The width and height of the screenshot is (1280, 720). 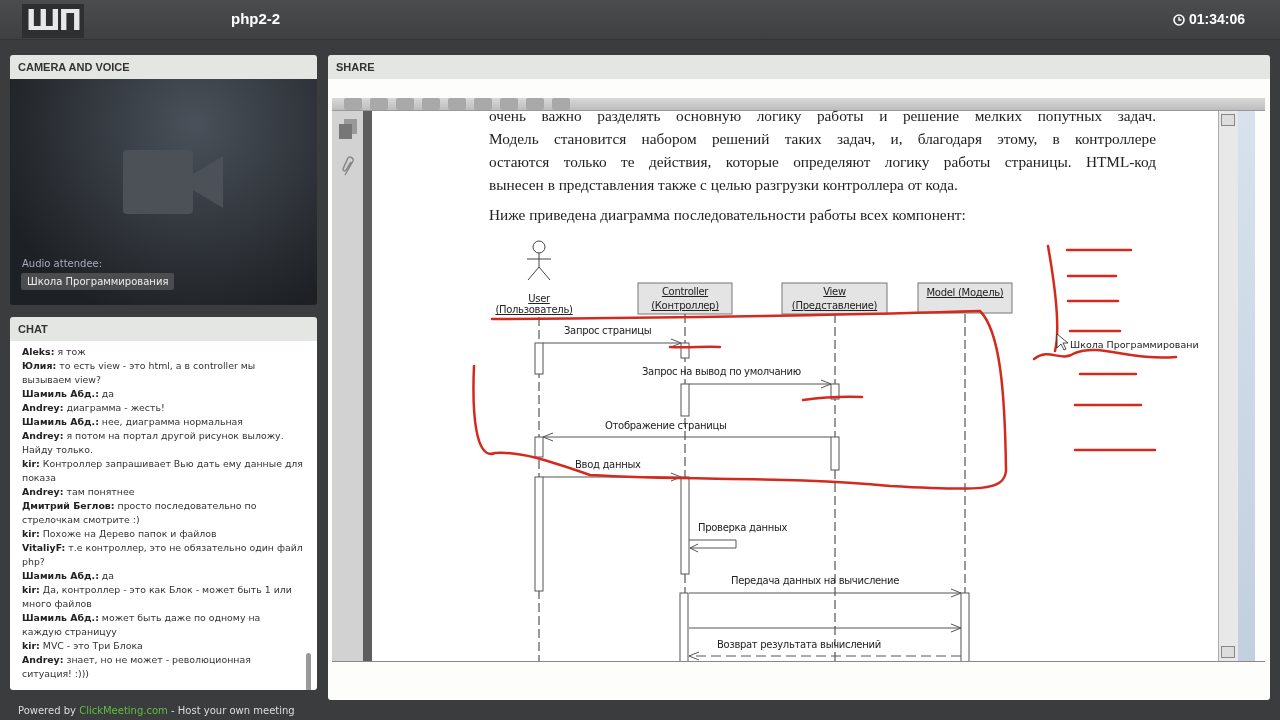 What do you see at coordinates (685, 291) in the screenshot?
I see `participant-label: Controller` at bounding box center [685, 291].